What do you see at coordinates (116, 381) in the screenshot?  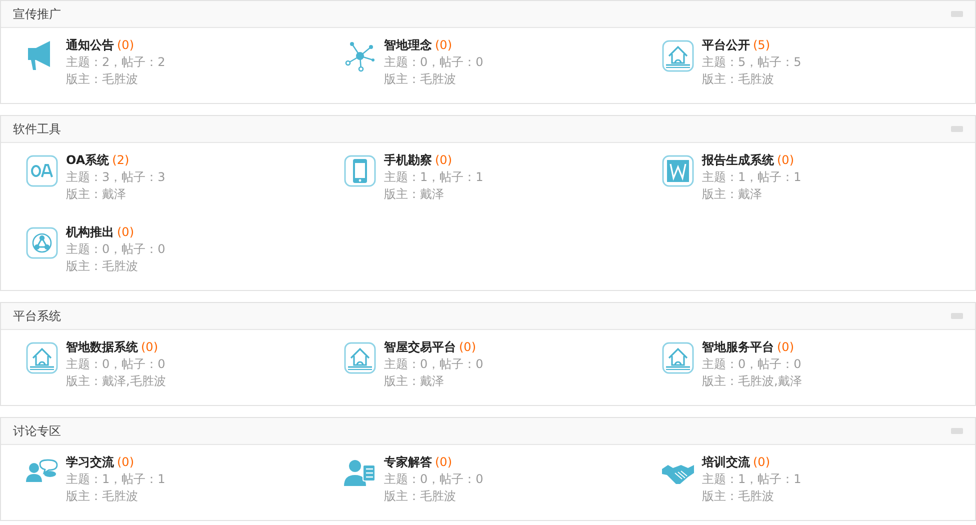 I see `forum-moderator: 版主：戴泽,毛胜波` at bounding box center [116, 381].